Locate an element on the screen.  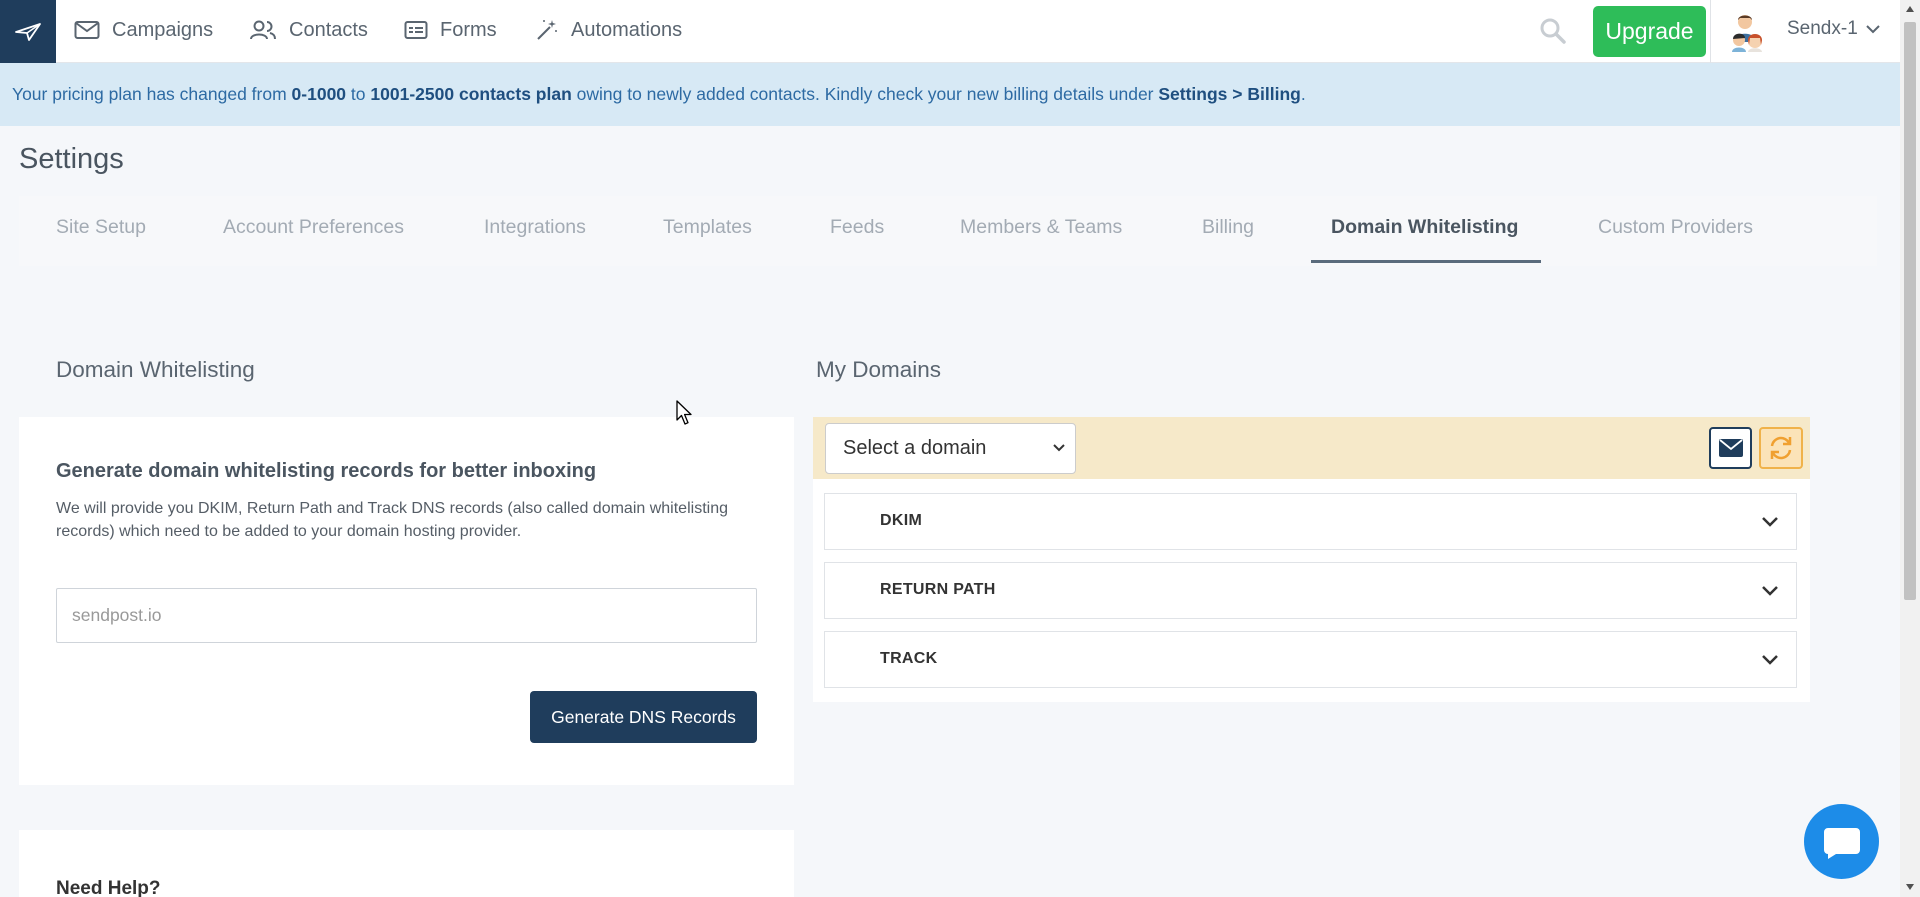
domain-input is located at coordinates (406, 615).